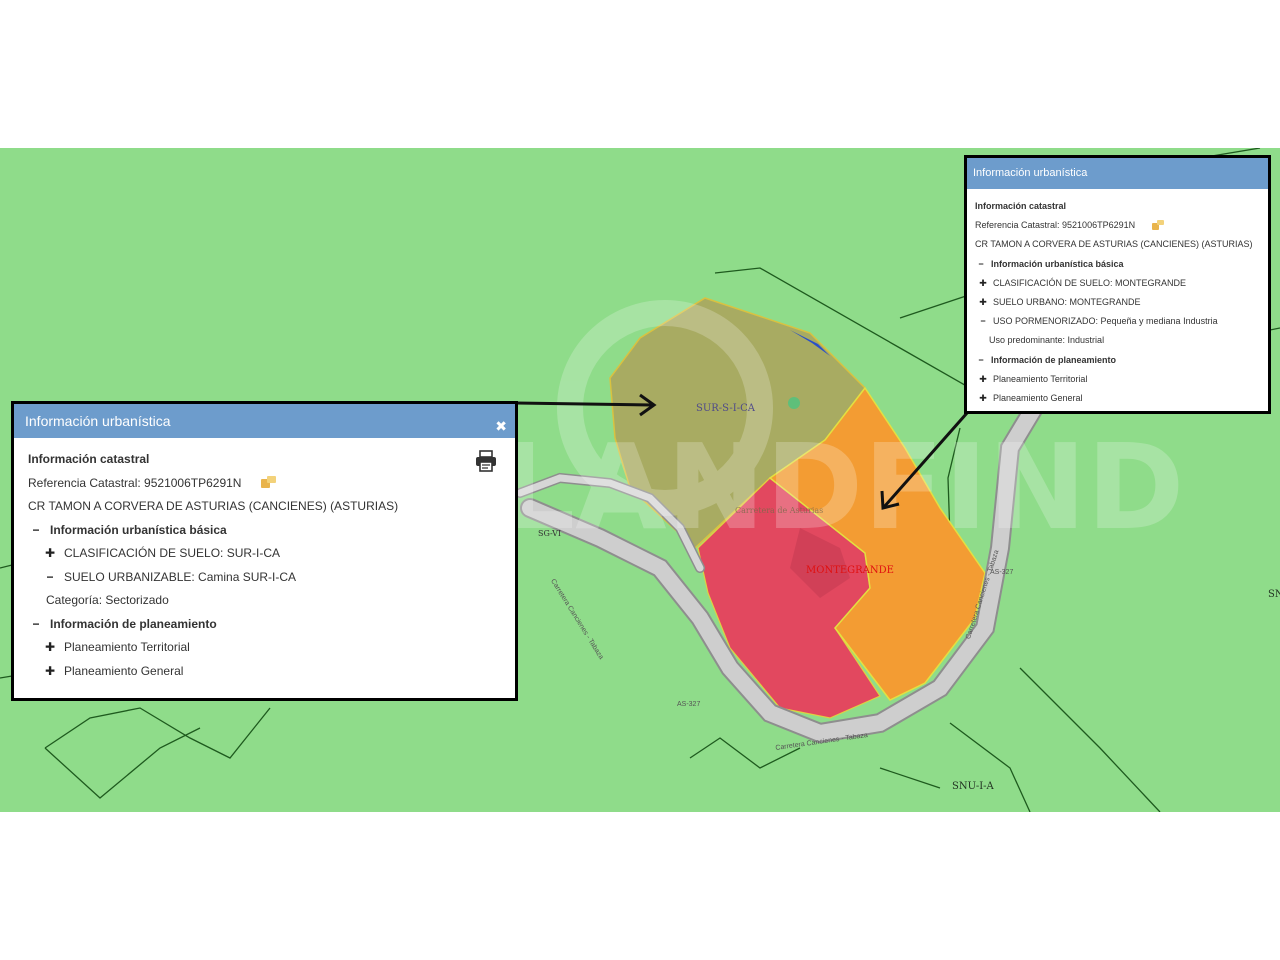 Image resolution: width=1280 pixels, height=960 pixels. What do you see at coordinates (842, 487) in the screenshot?
I see `watermark-text: LANDFIND` at bounding box center [842, 487].